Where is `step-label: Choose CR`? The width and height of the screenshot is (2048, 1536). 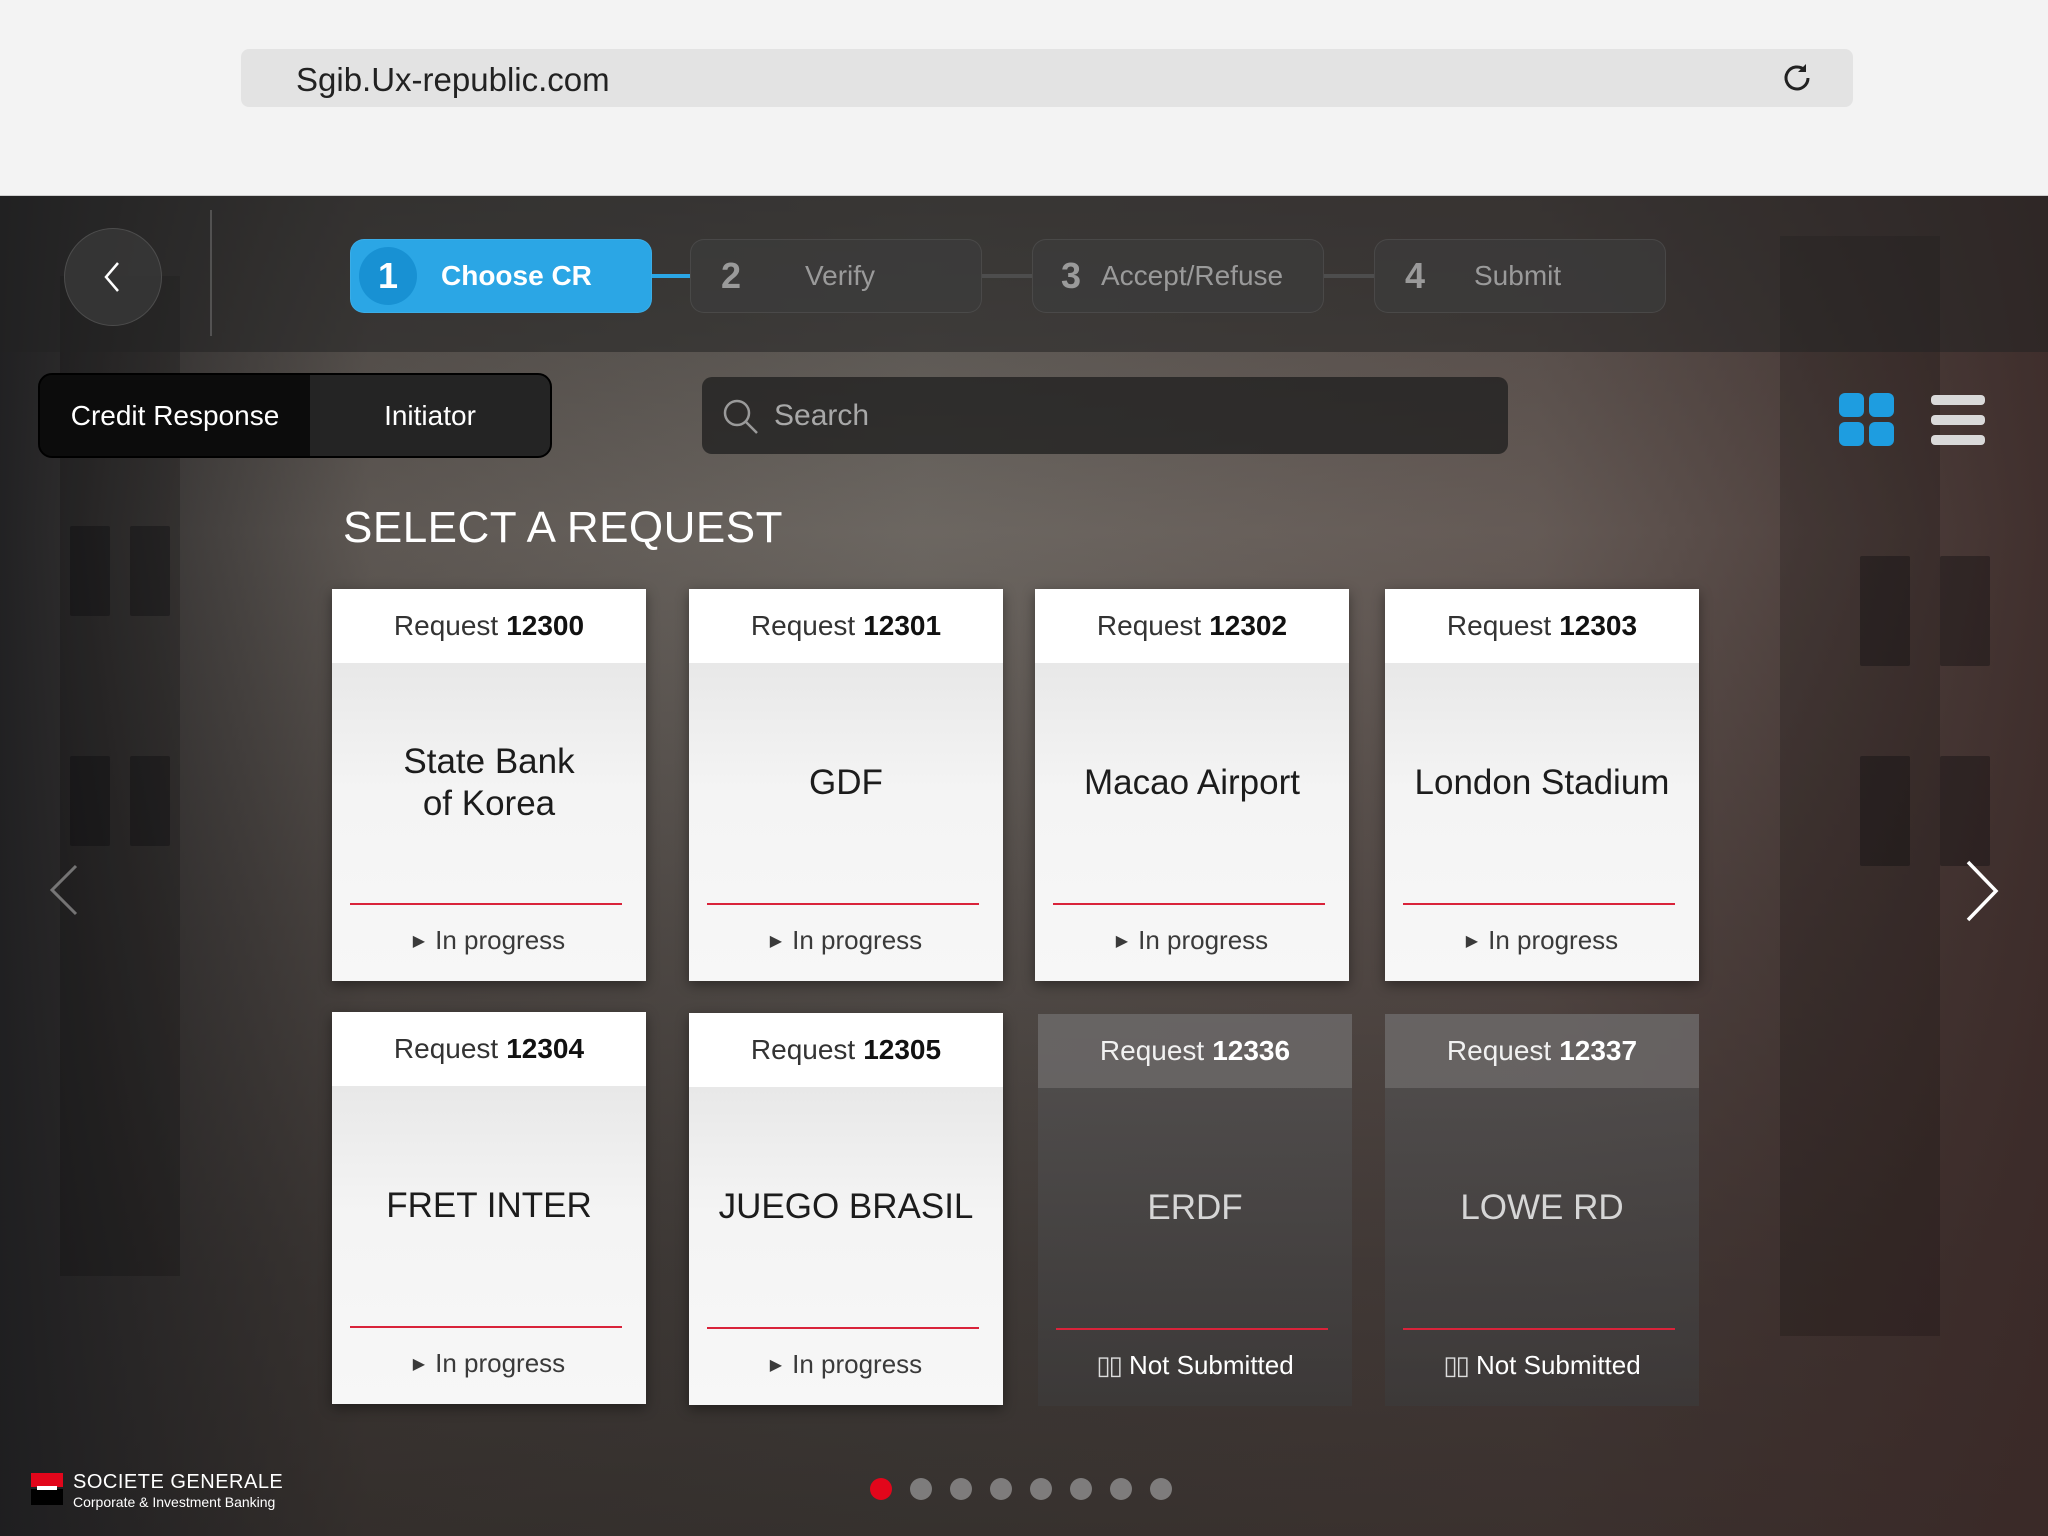
step-label: Choose CR is located at coordinates (516, 275).